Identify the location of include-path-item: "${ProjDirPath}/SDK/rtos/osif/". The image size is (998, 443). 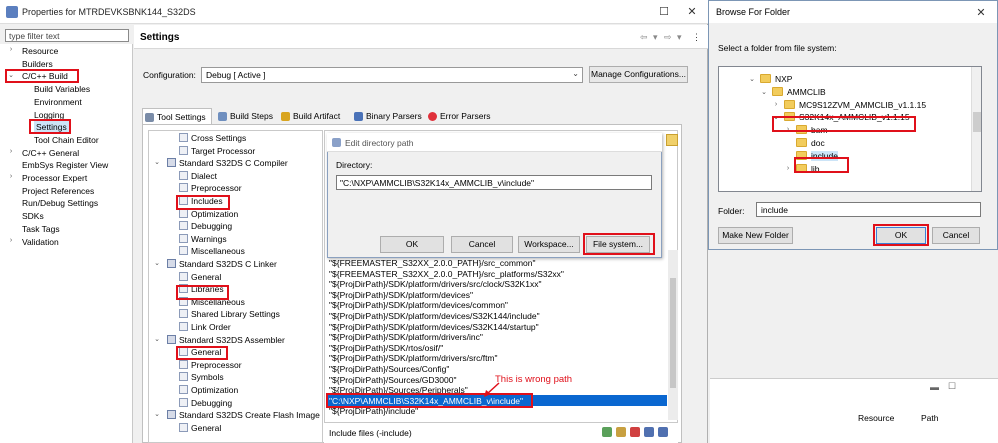
(386, 348).